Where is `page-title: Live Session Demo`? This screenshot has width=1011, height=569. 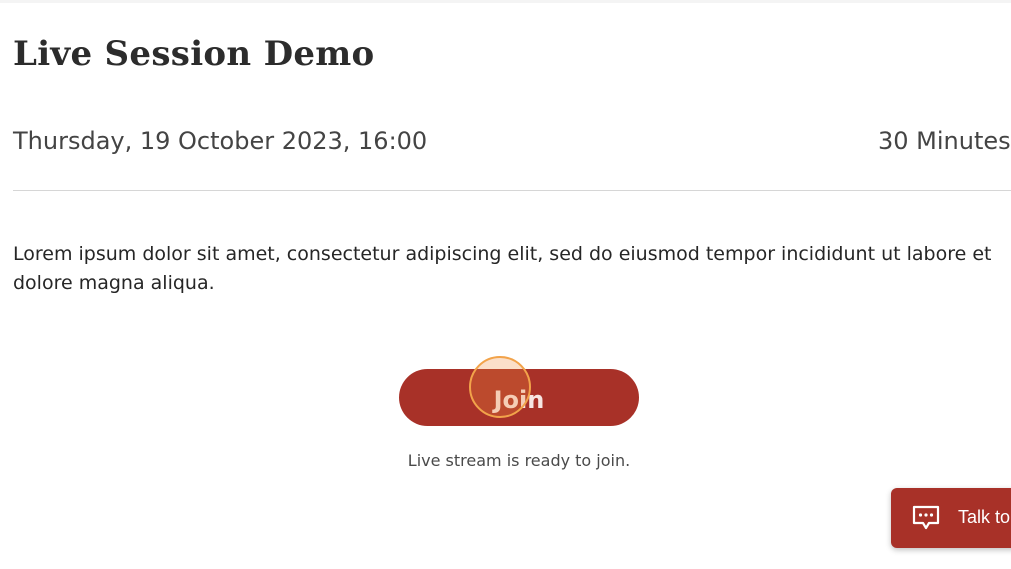
page-title: Live Session Demo is located at coordinates (194, 54).